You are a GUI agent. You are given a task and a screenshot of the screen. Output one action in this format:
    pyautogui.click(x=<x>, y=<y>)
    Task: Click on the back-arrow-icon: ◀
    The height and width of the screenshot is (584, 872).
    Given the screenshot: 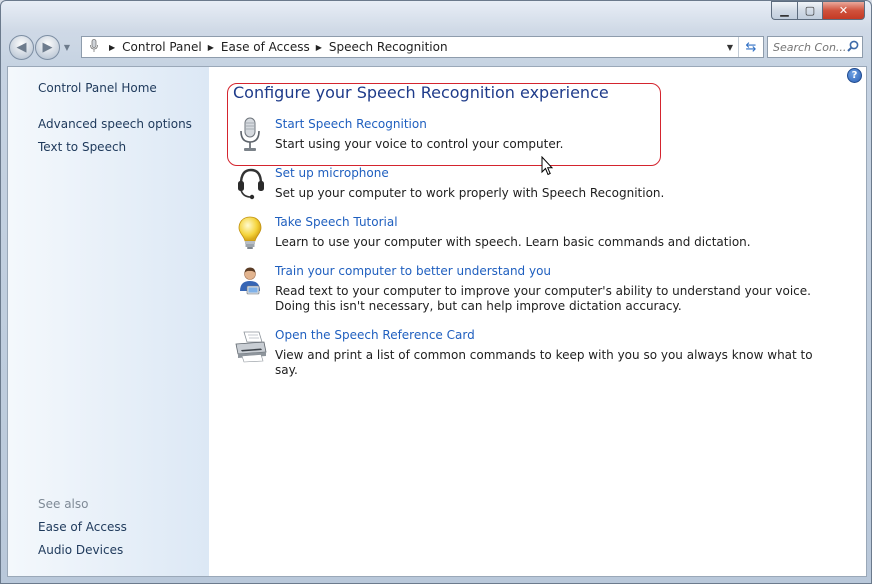 What is the action you would take?
    pyautogui.click(x=21, y=47)
    